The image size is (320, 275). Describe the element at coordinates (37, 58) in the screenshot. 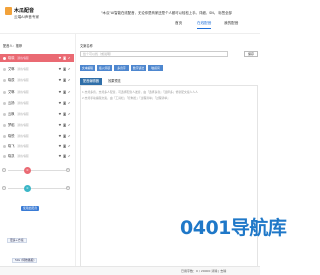

I see `voice-item: 晓晓 通用/客服 ♥ ◙ ✔` at that location.